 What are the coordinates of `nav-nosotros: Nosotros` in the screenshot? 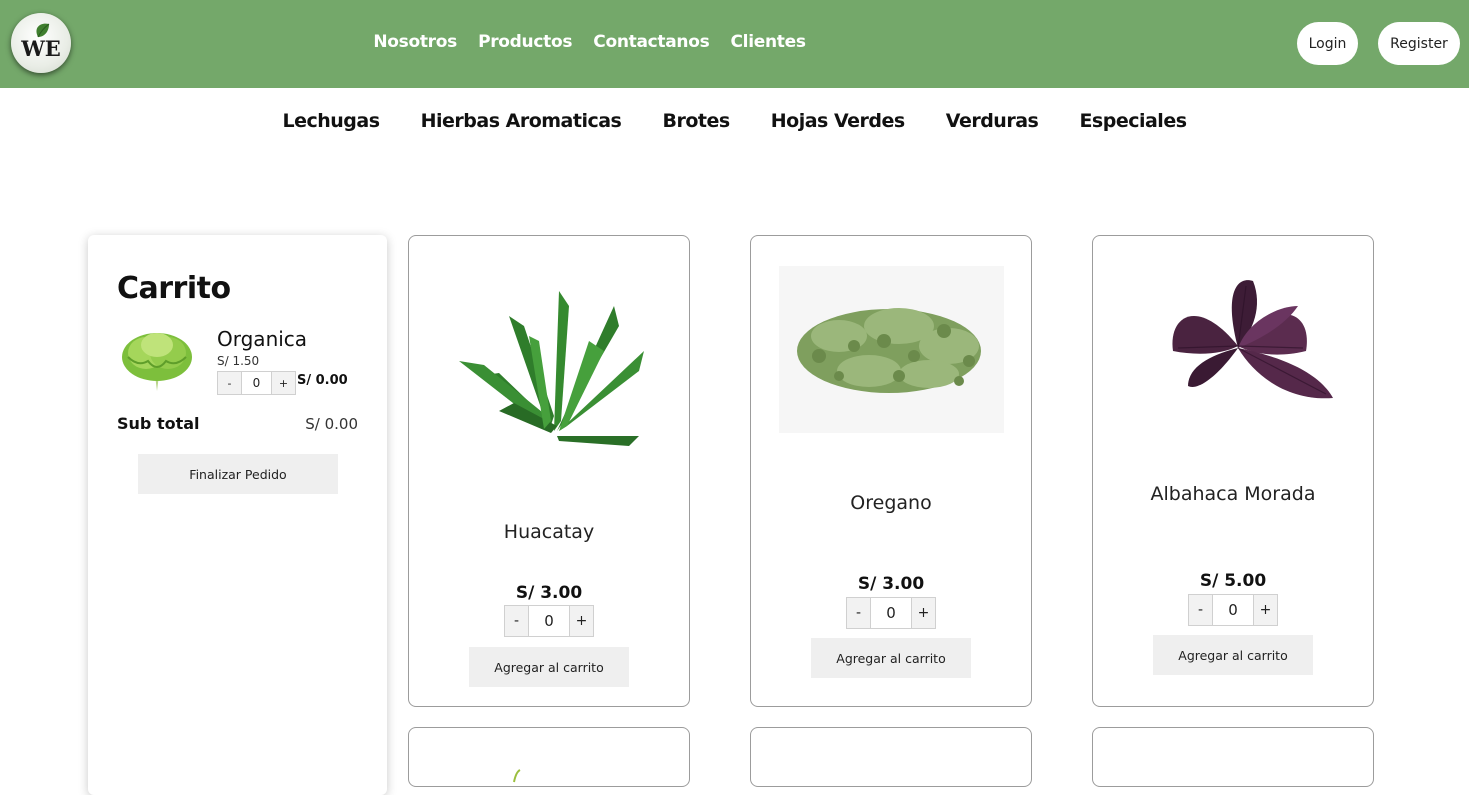 It's located at (415, 42).